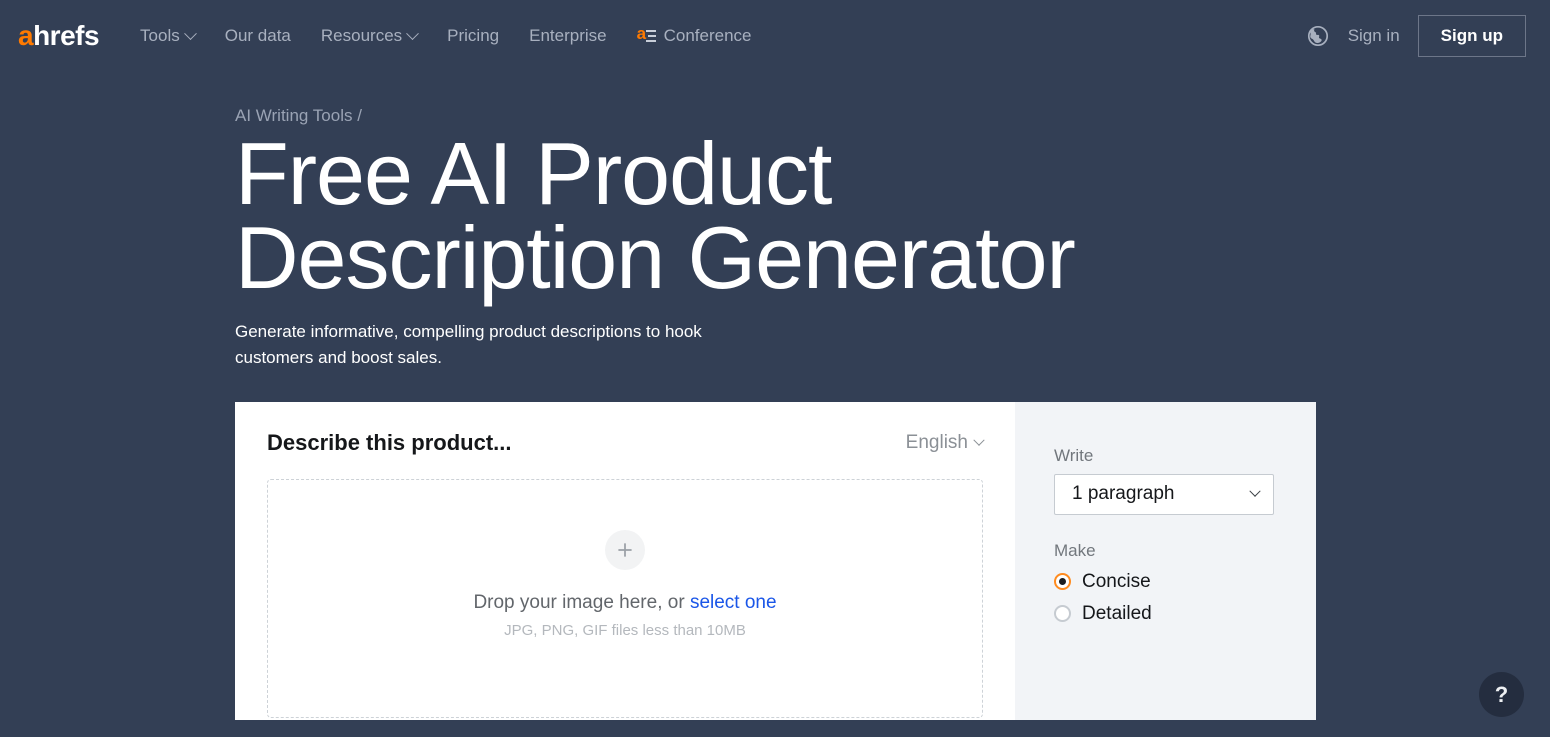 This screenshot has width=1550, height=737. I want to click on nav-label-pricing: Pricing, so click(473, 35).